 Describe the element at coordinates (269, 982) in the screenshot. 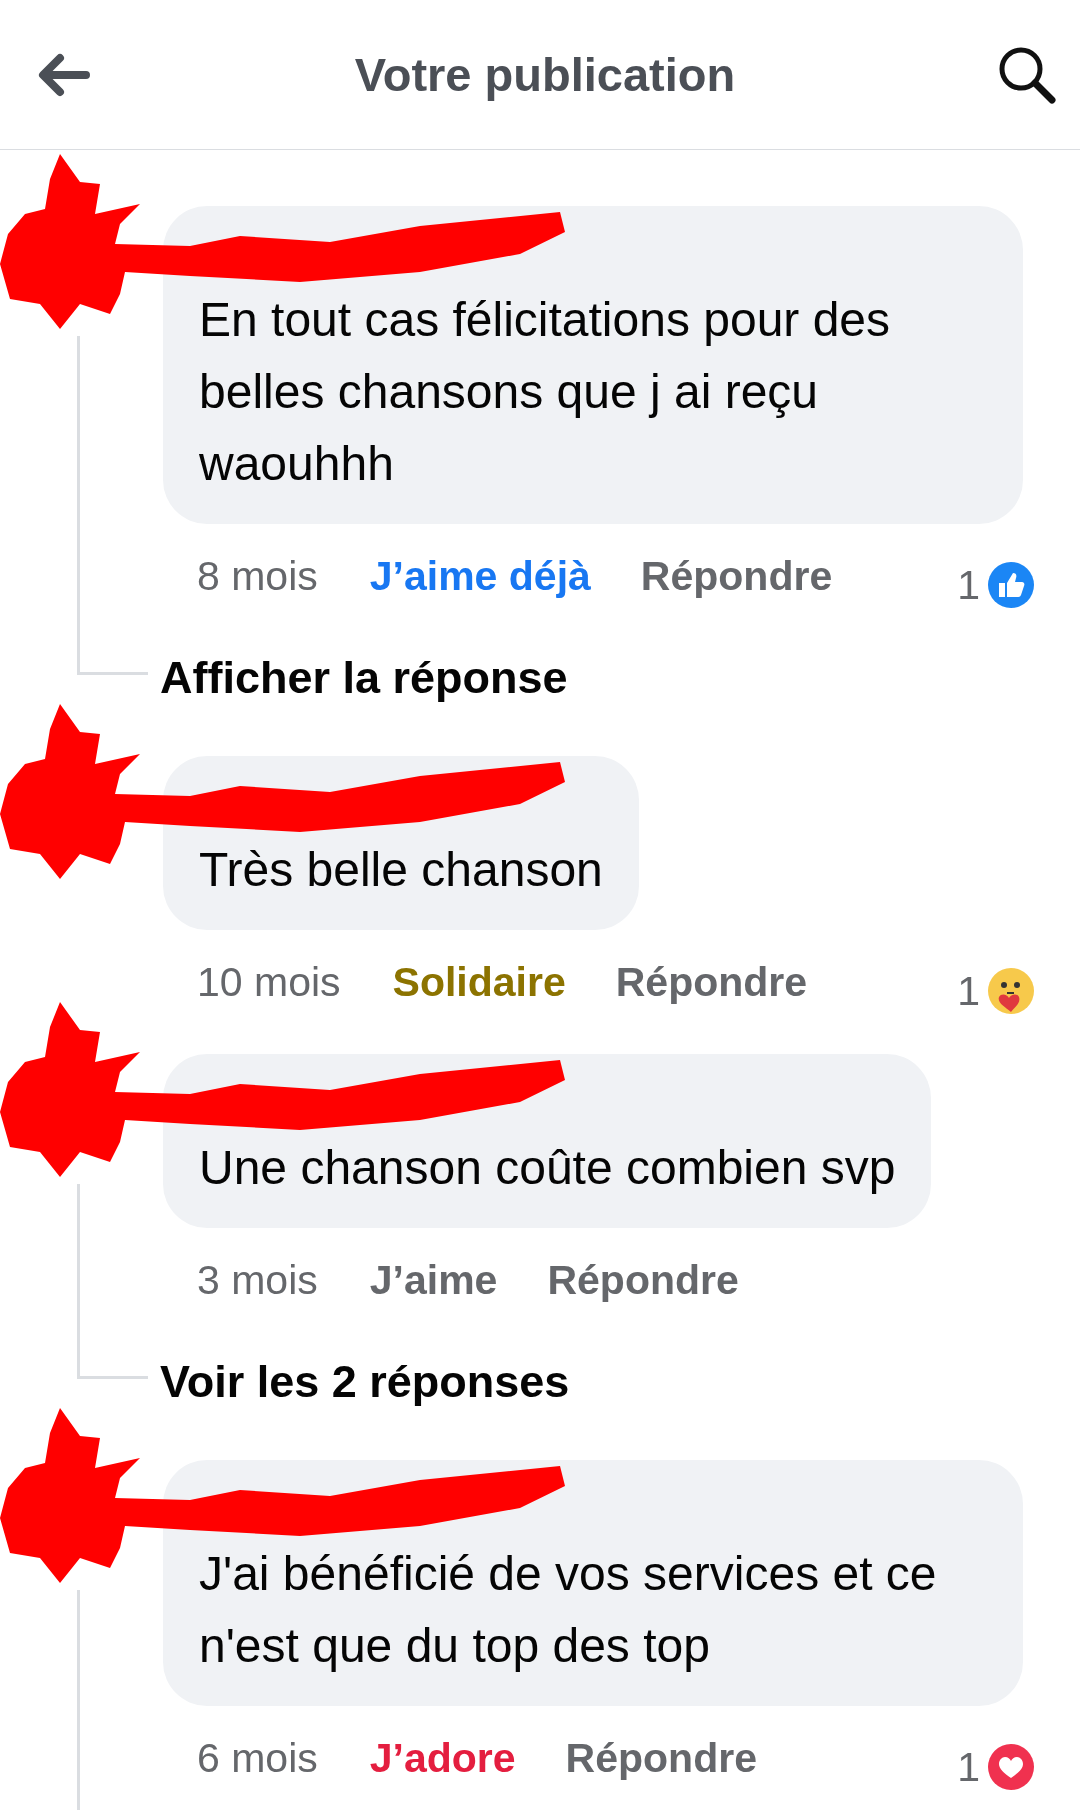

I see `comment-time: 10 mois` at that location.